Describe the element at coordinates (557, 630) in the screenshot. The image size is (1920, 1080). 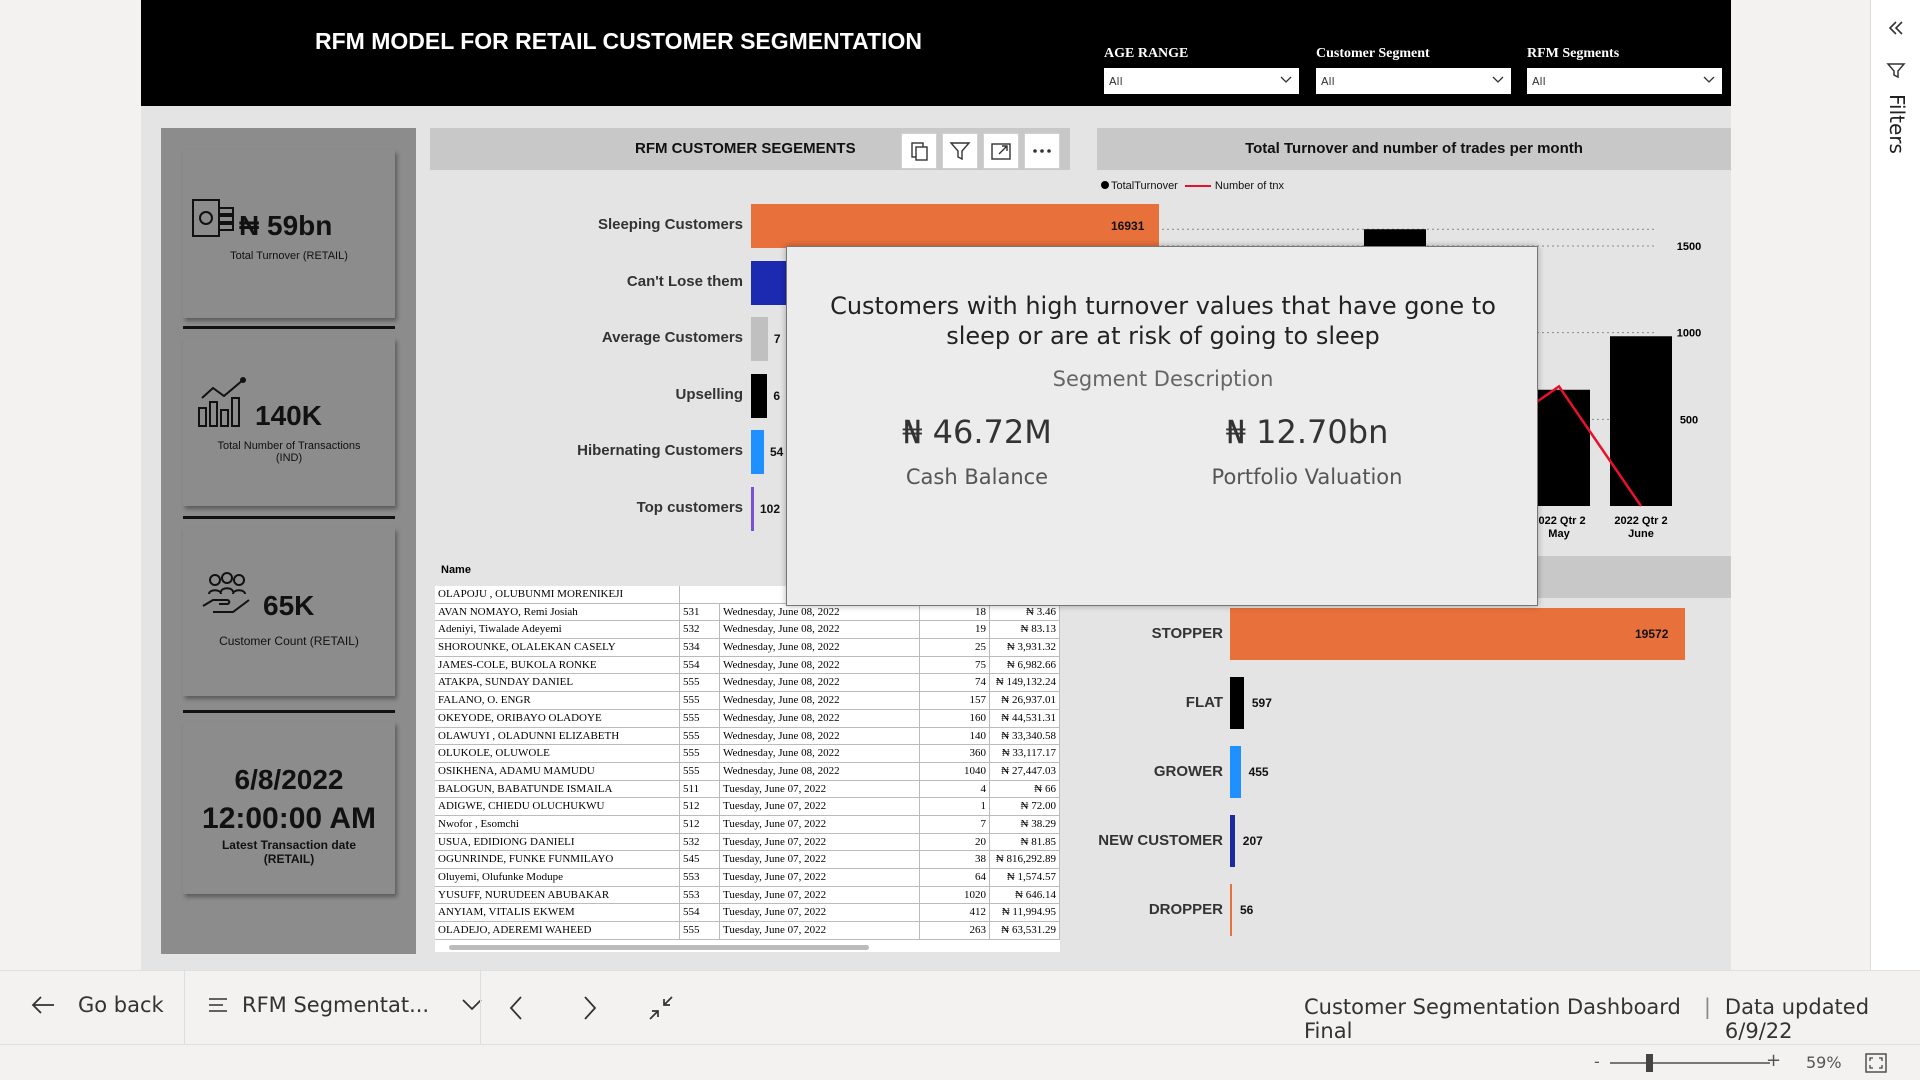
I see `table-cell: Adeniyi, Tiwalade Adeyemi` at that location.